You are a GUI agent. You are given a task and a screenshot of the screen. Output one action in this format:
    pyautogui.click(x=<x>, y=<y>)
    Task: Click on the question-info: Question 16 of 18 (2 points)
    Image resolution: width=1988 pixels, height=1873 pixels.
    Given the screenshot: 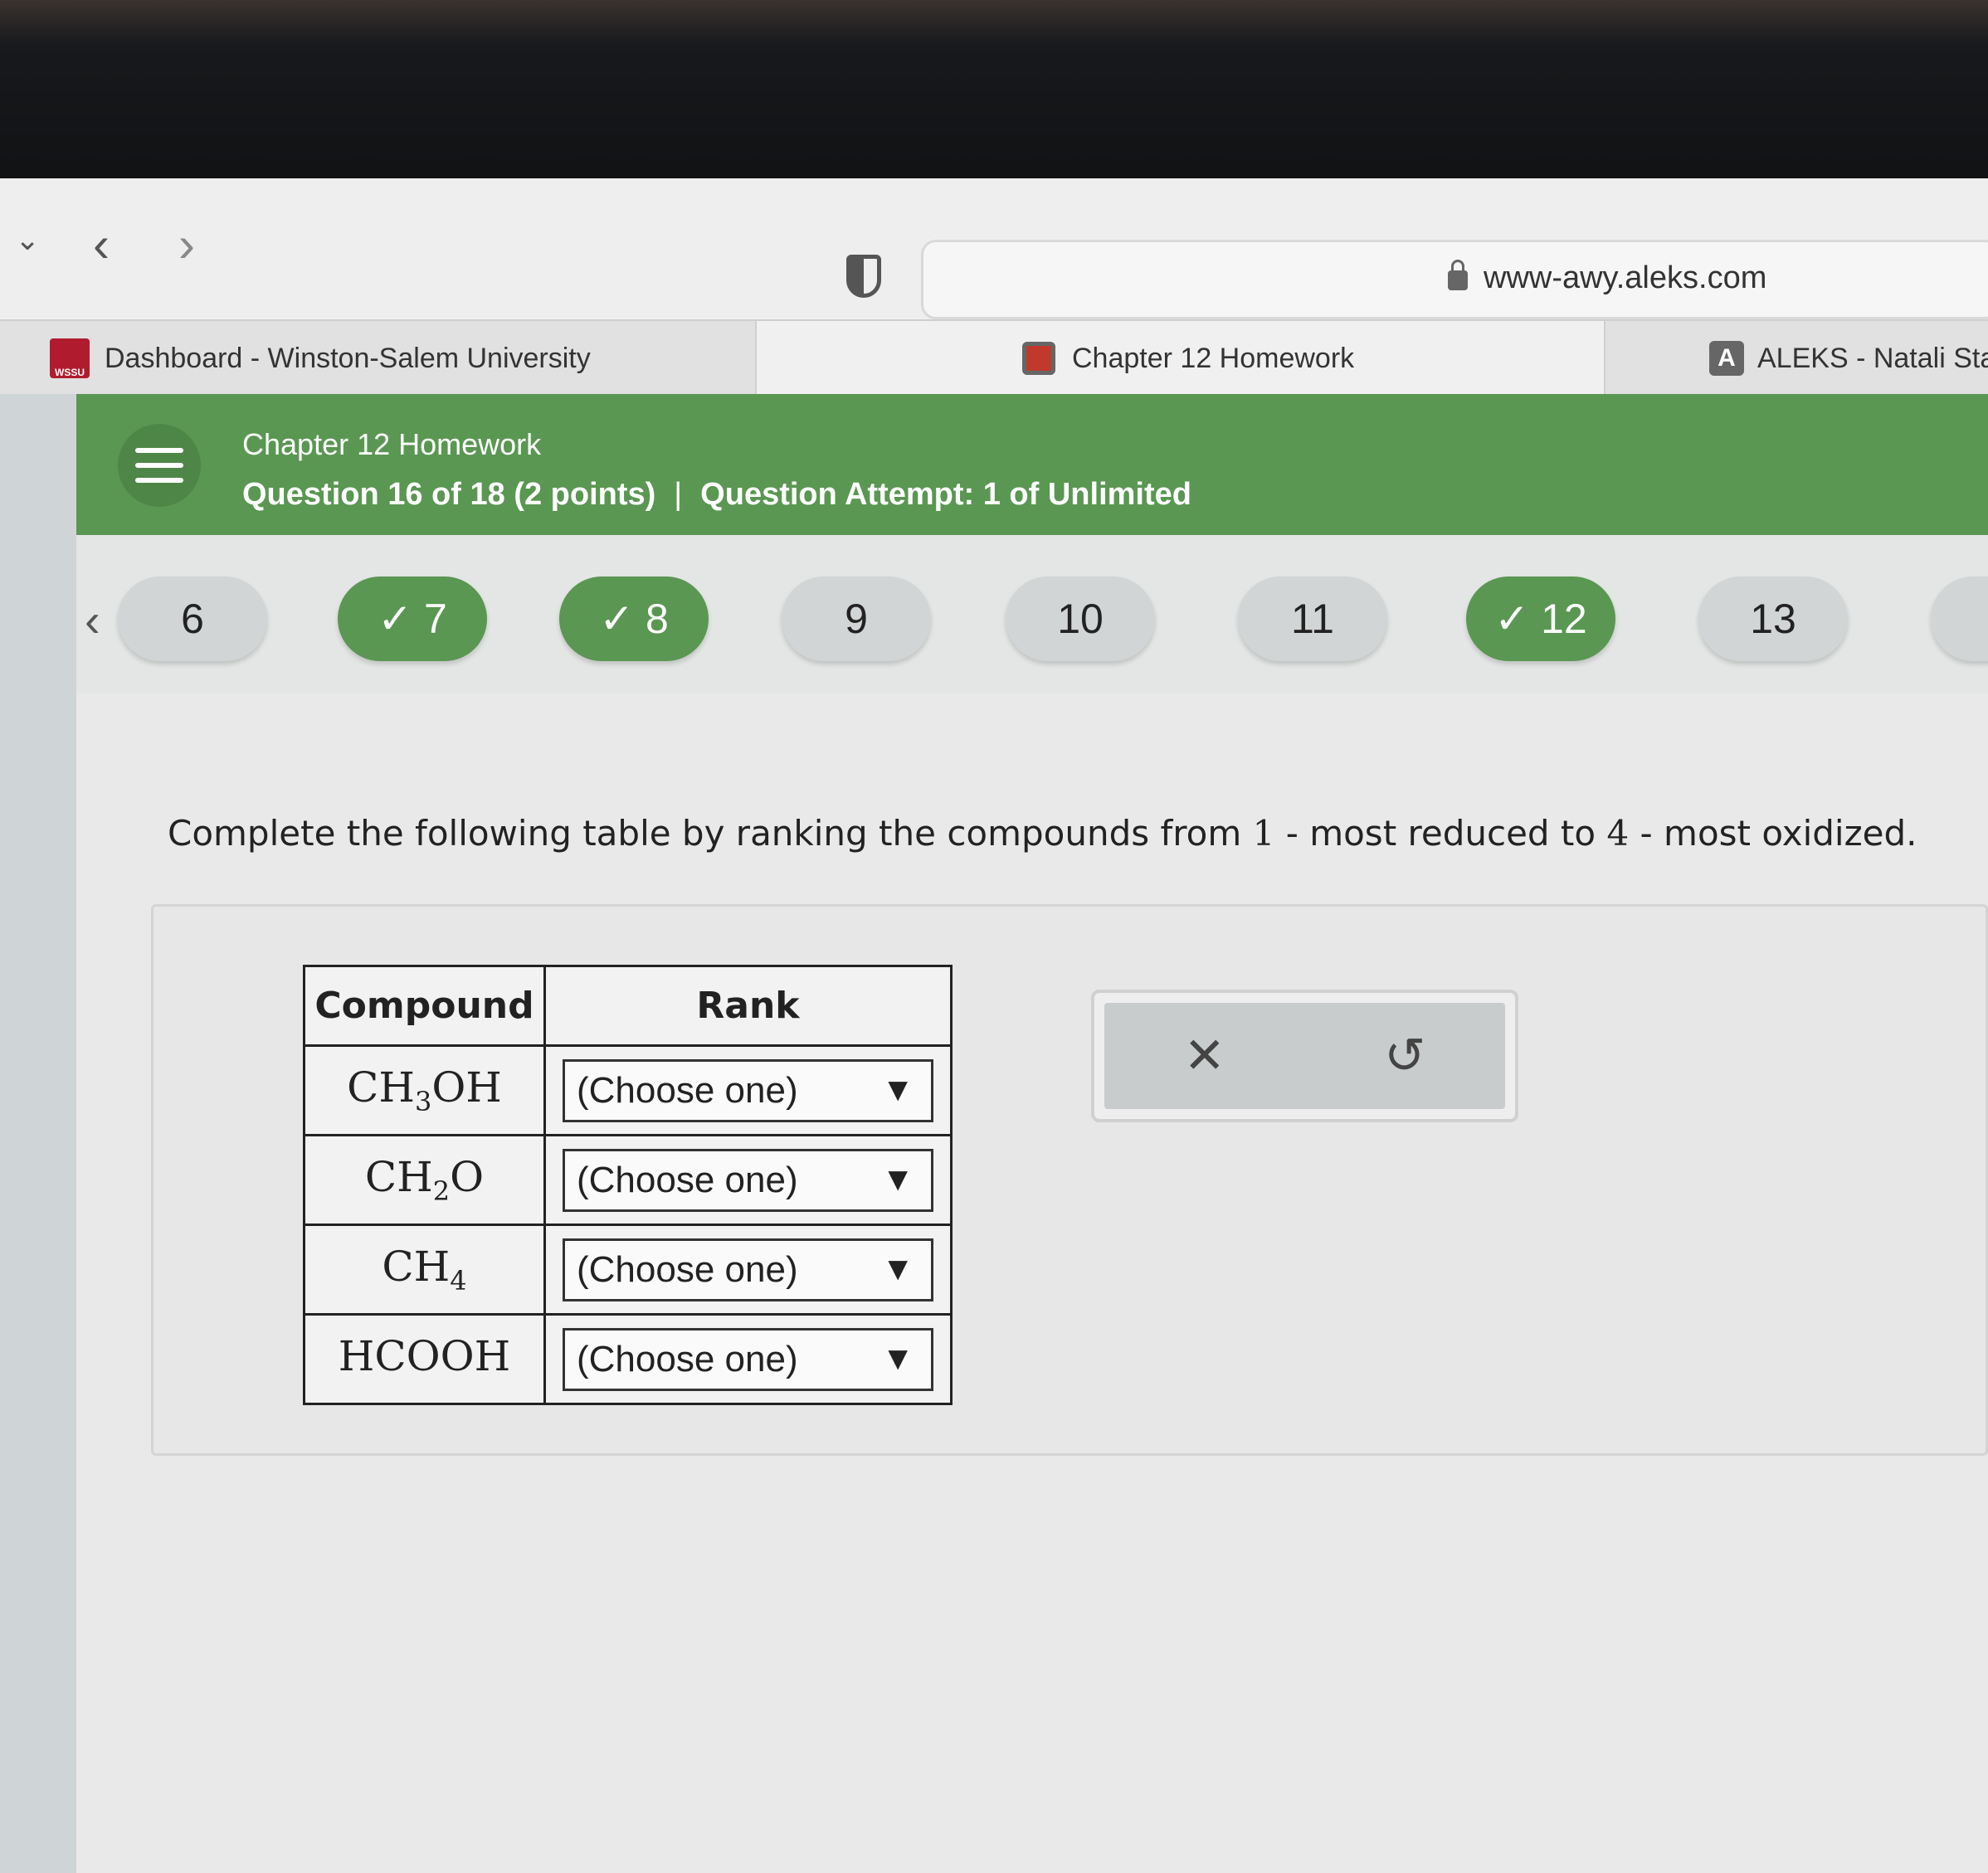 What is the action you would take?
    pyautogui.click(x=449, y=494)
    